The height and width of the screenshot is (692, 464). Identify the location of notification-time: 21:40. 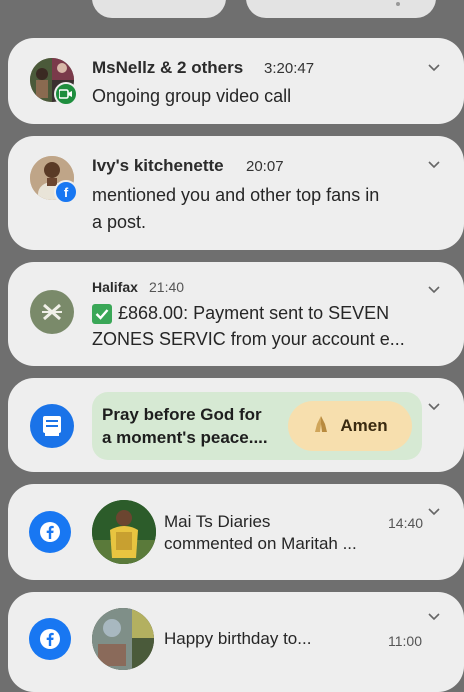
(167, 287).